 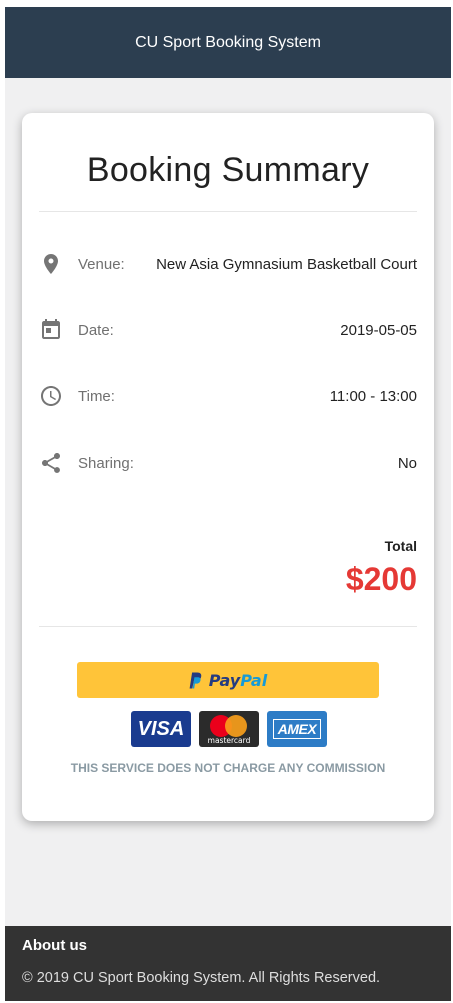 I want to click on mastercard-text: mastercard, so click(x=229, y=740).